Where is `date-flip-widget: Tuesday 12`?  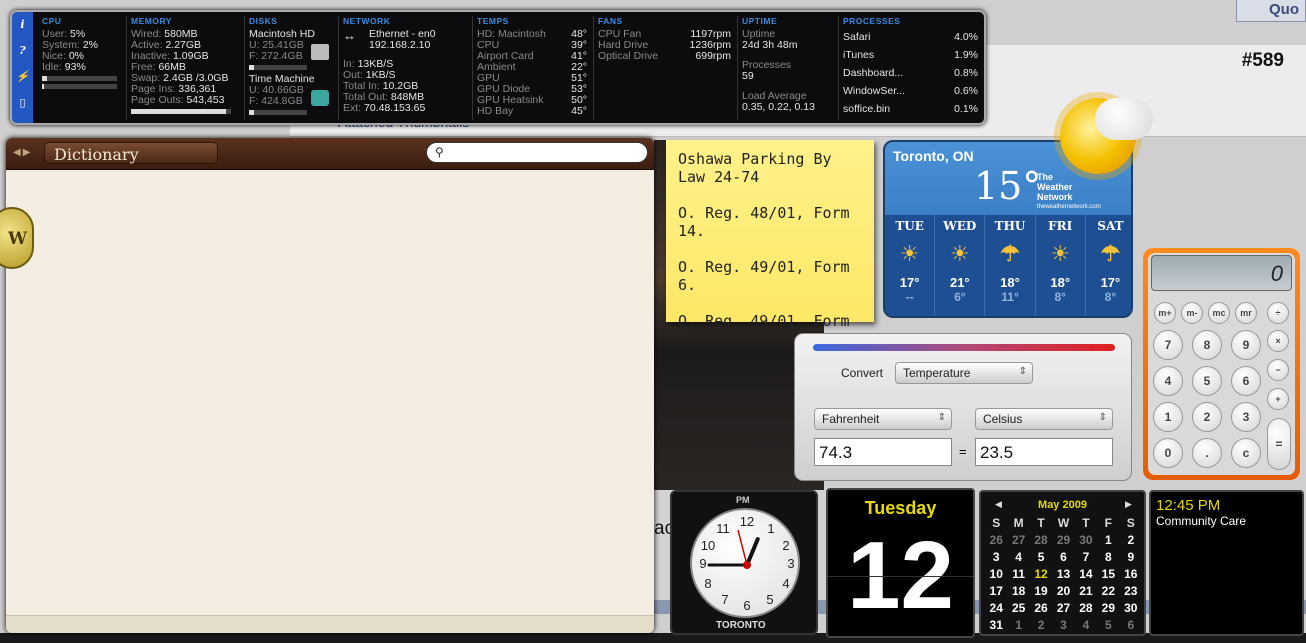 date-flip-widget: Tuesday 12 is located at coordinates (900, 563).